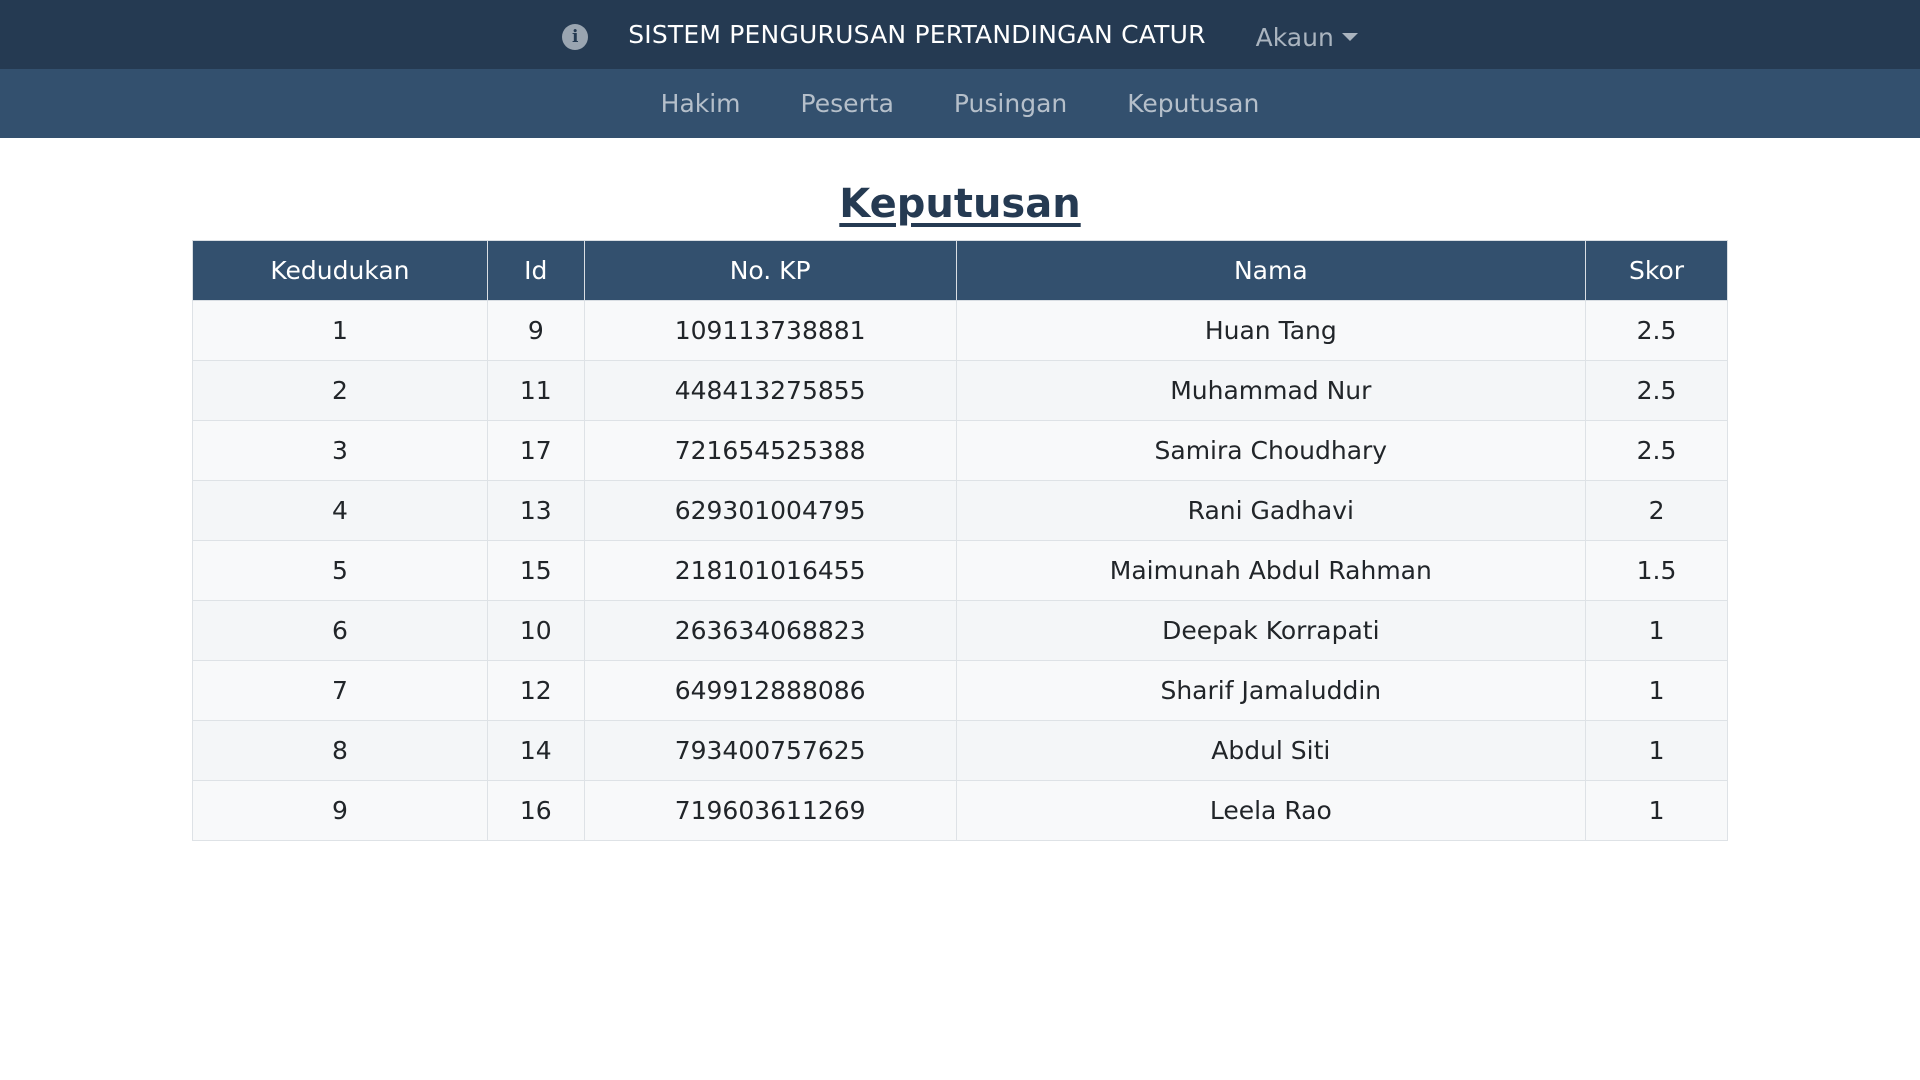  I want to click on cell-name: Deepak Korrapati, so click(1271, 630).